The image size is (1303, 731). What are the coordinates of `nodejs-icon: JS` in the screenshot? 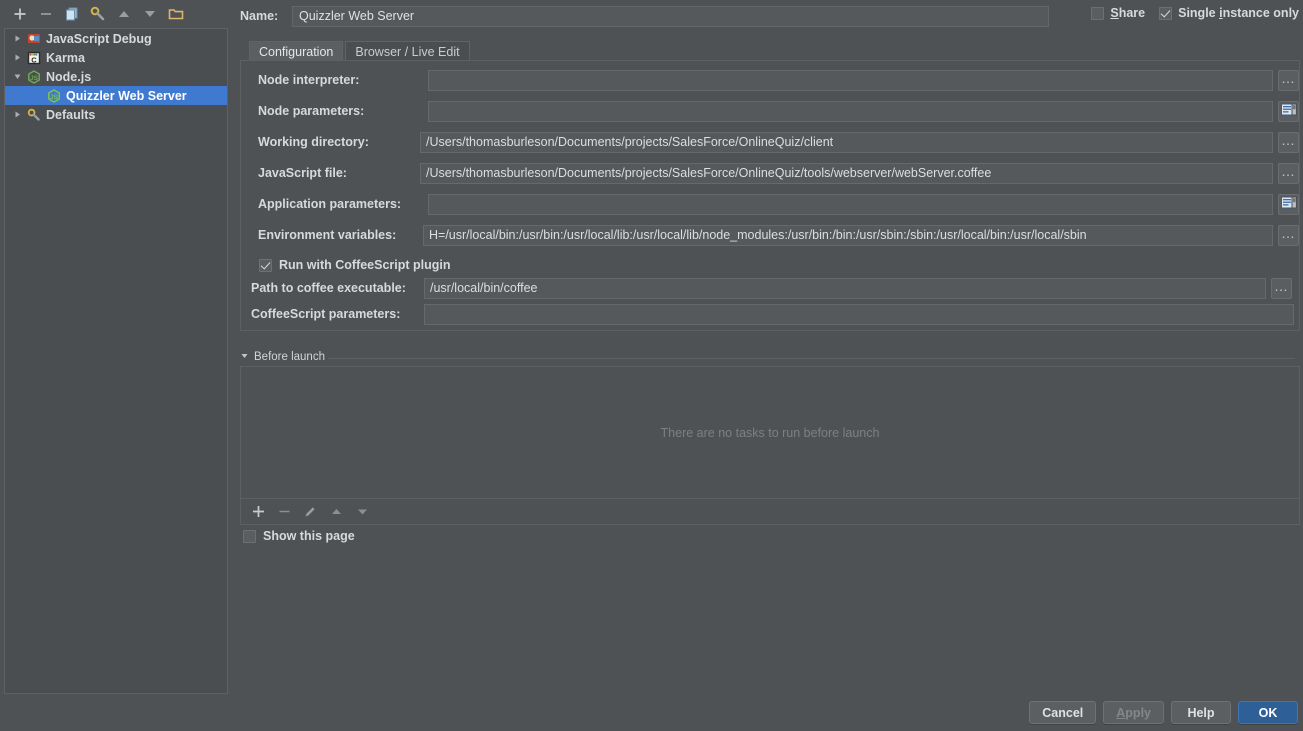 It's located at (34, 76).